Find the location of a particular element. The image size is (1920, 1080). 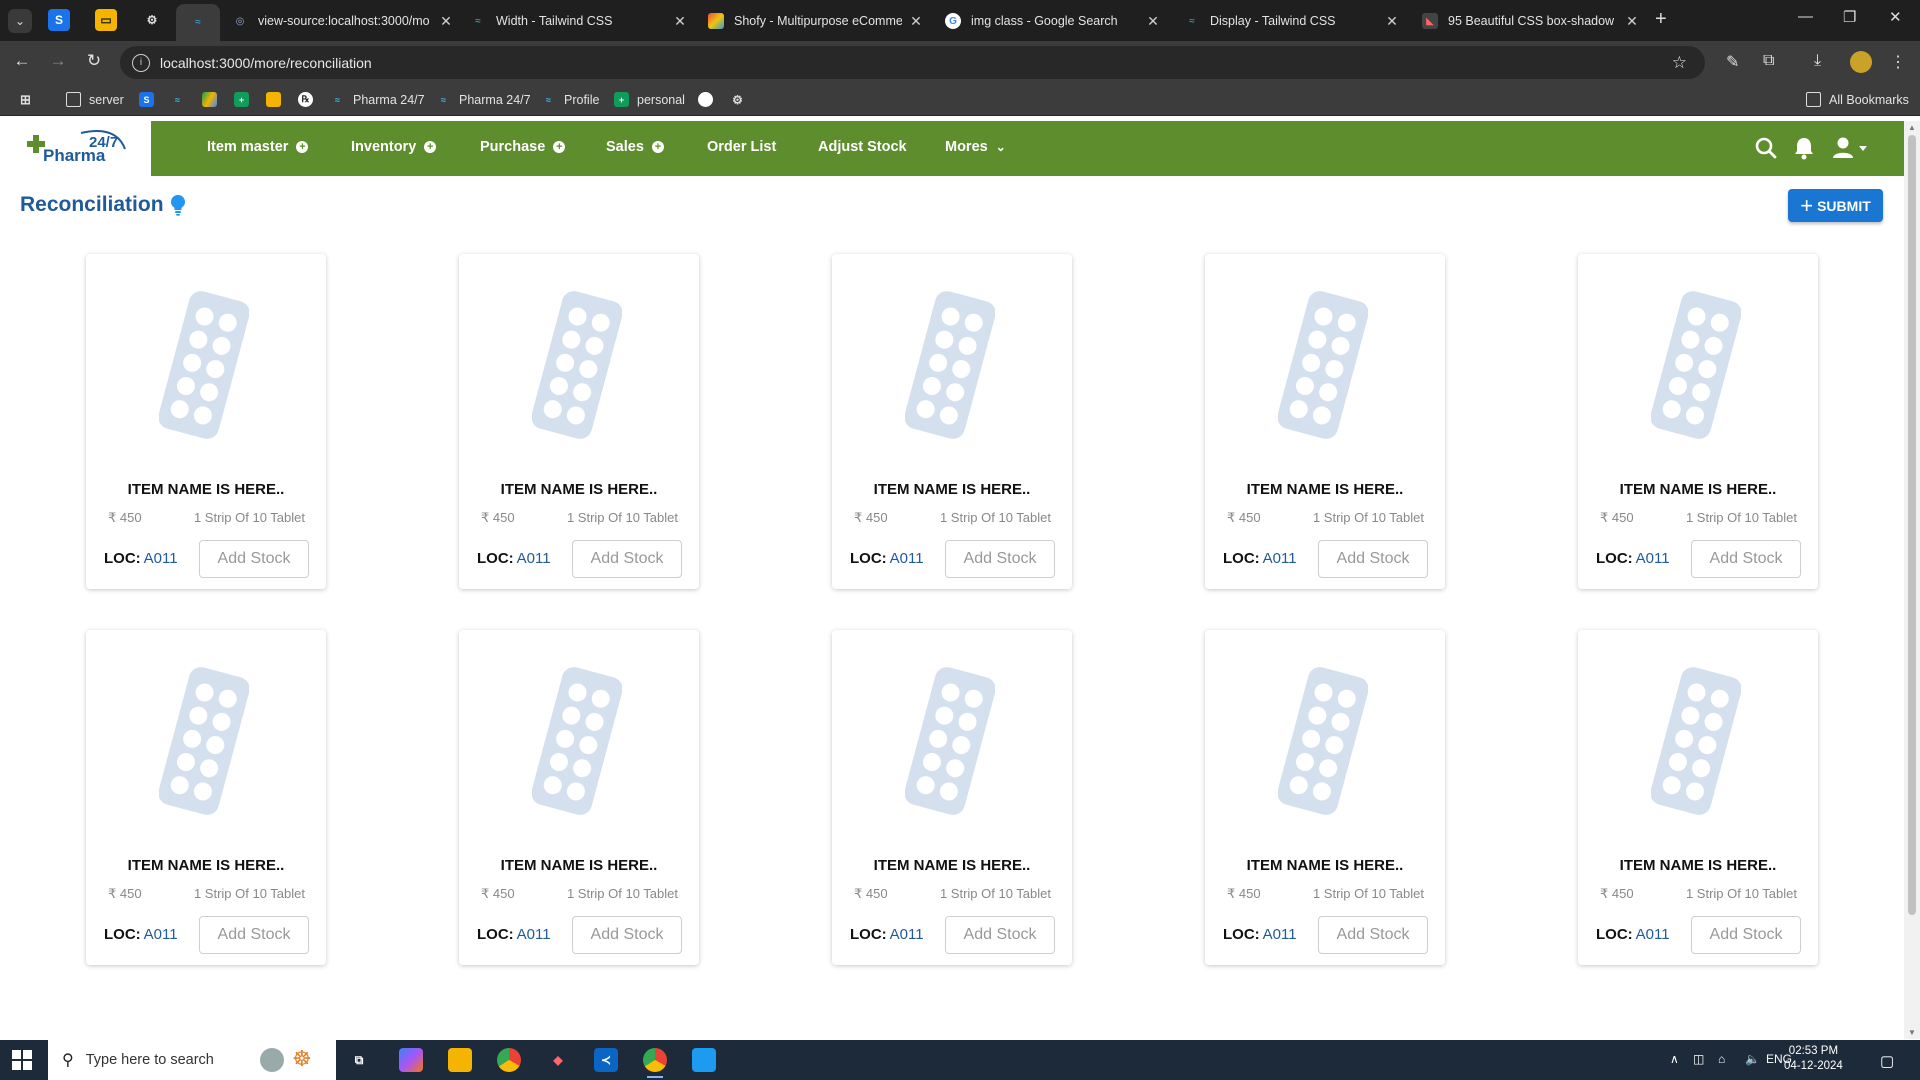

download-icon: ⤓ is located at coordinates (1817, 61).